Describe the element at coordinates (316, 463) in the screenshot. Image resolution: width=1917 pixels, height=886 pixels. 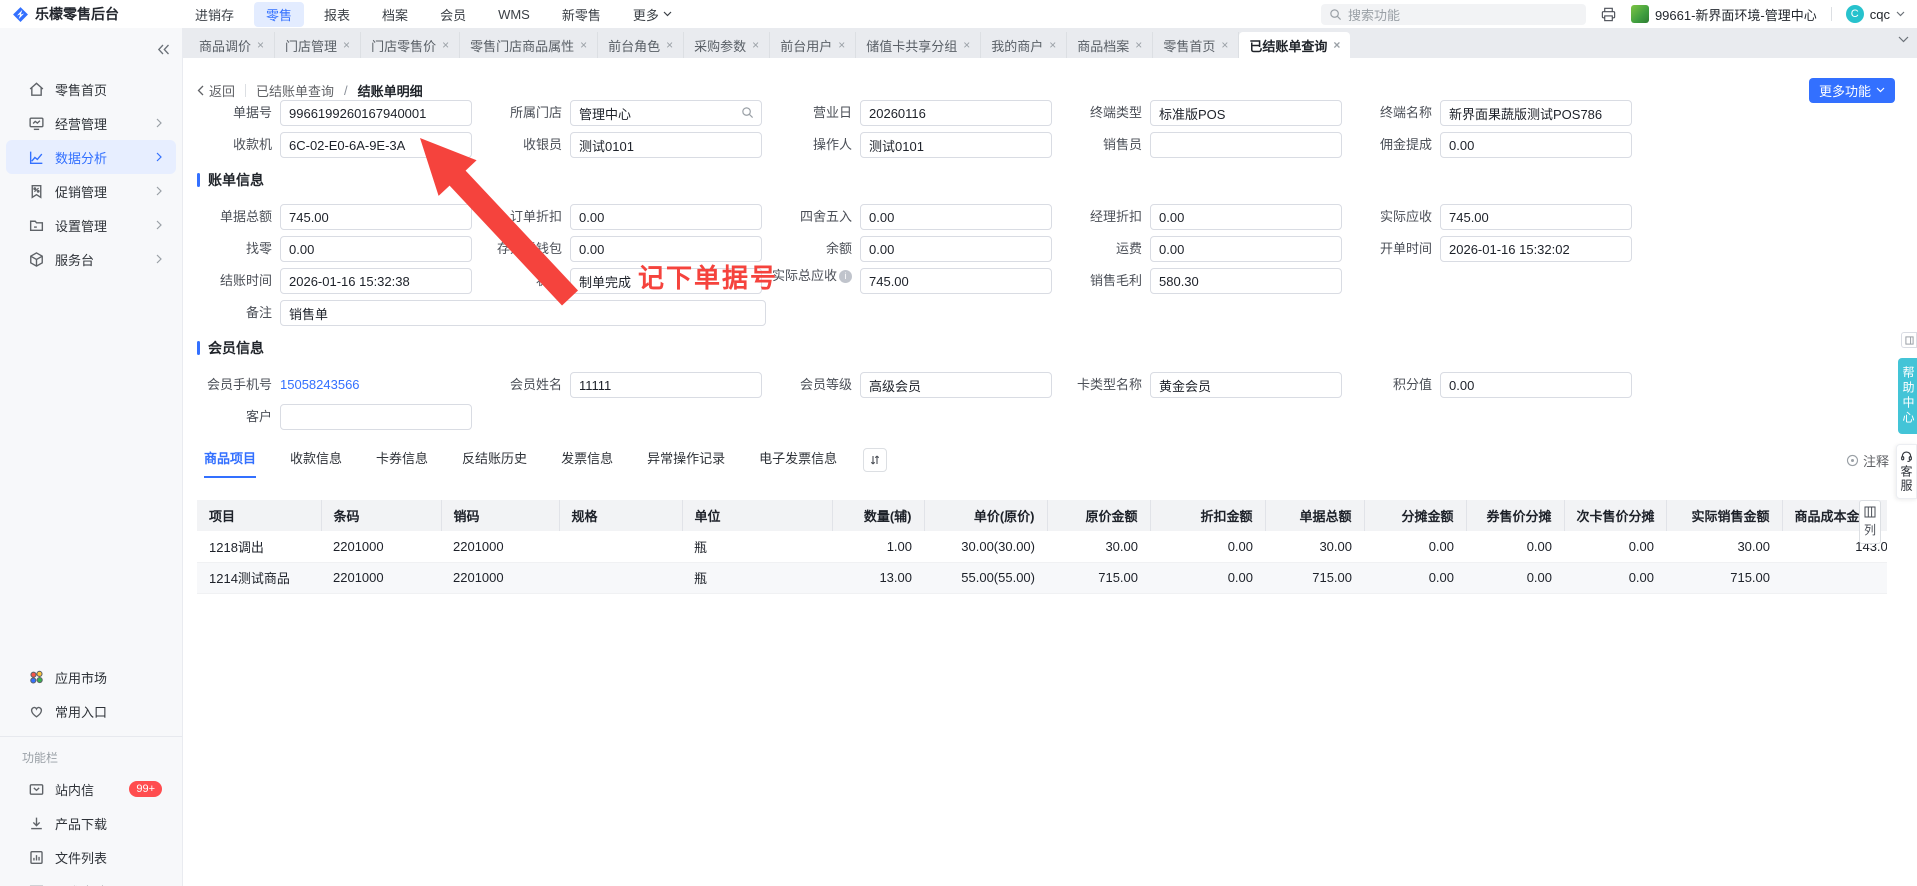
I see `tab-payment-info: 收款信息` at that location.